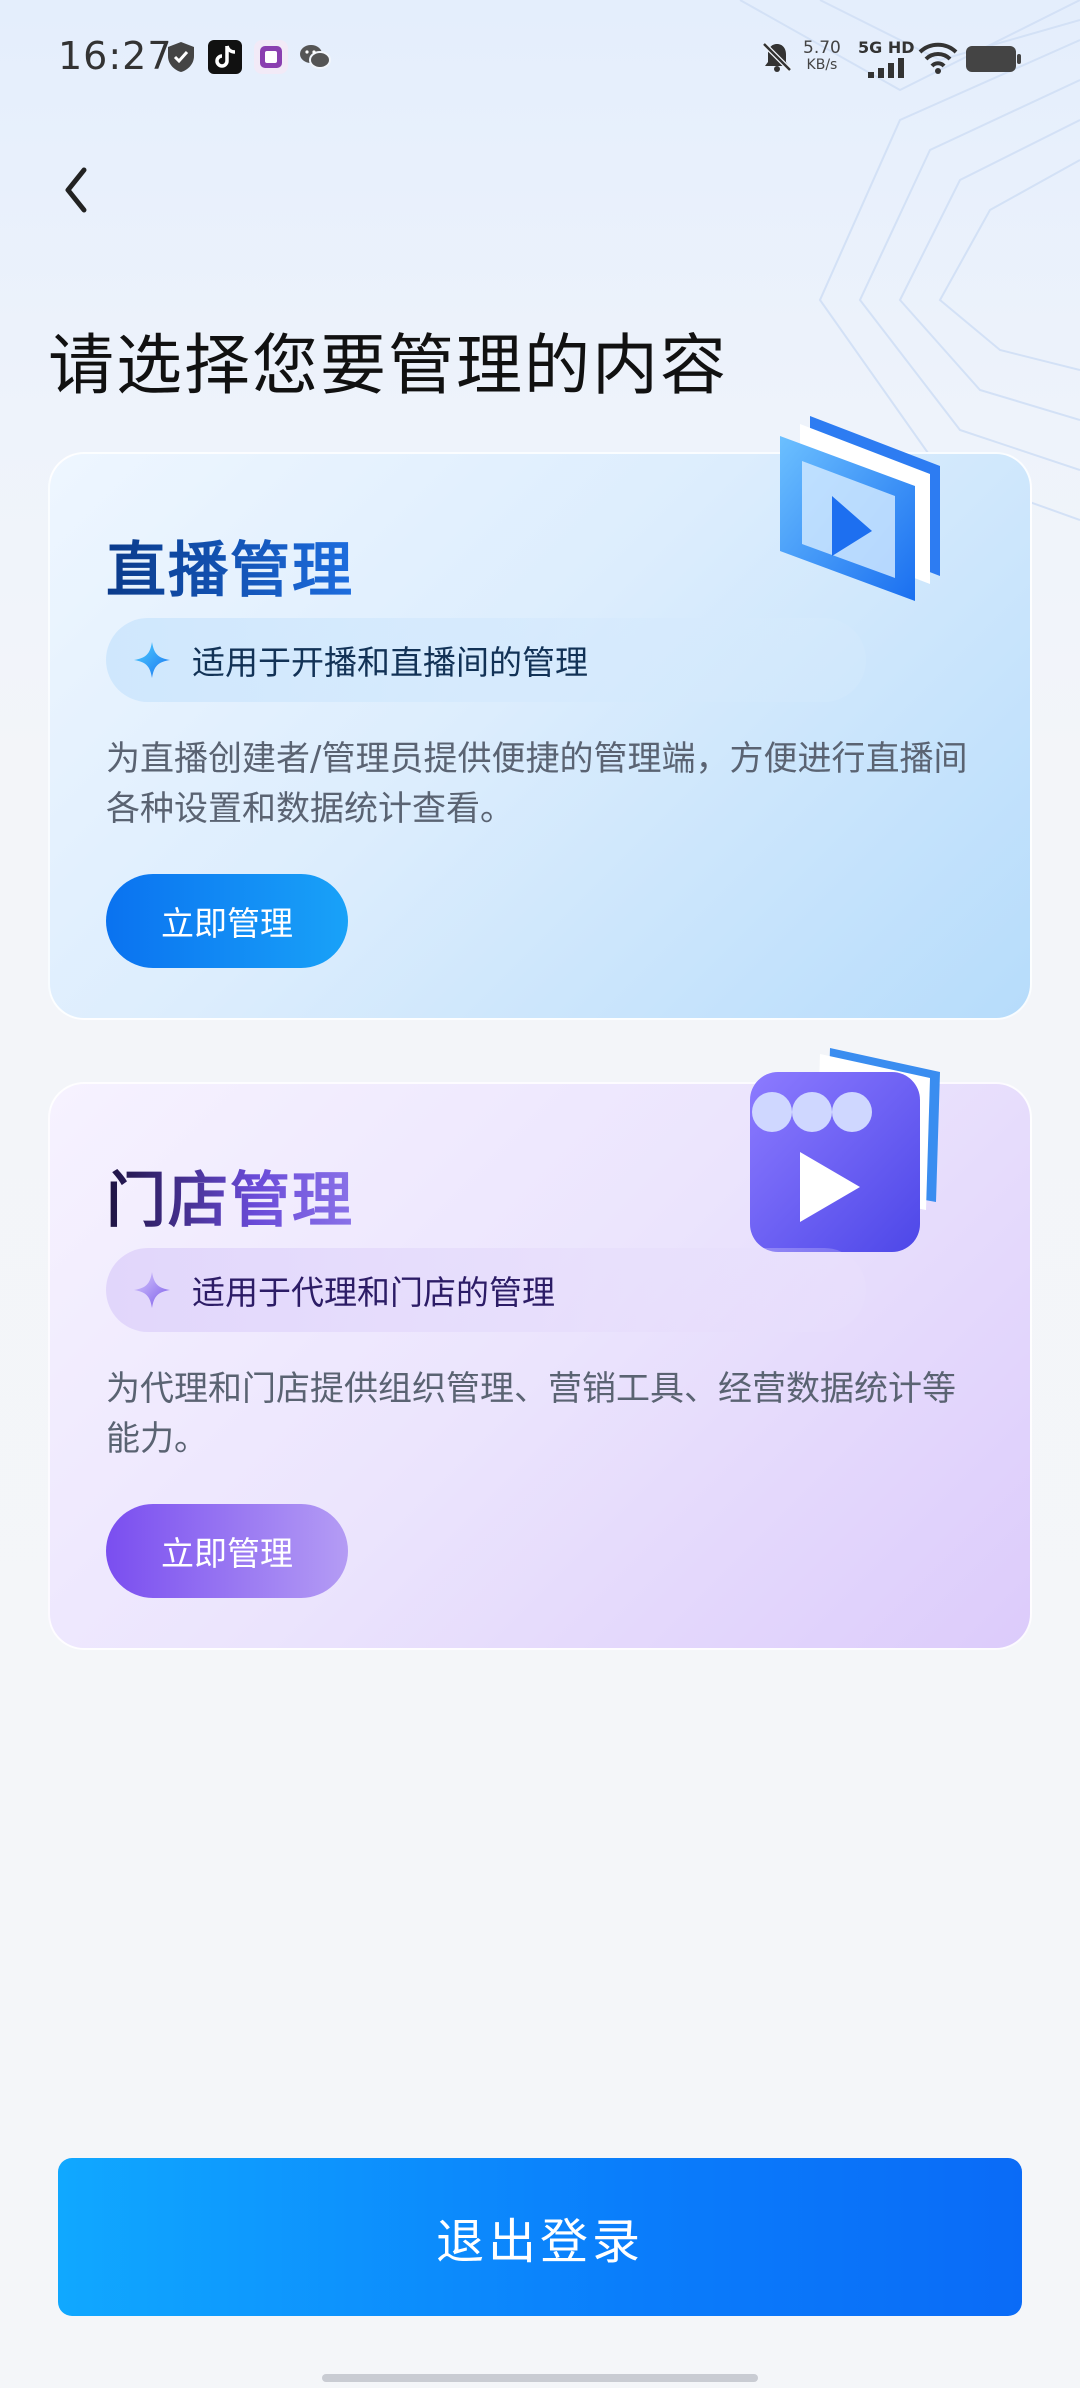 The width and height of the screenshot is (1080, 2388). What do you see at coordinates (227, 921) in the screenshot?
I see `live-manage-button: 立即管理` at bounding box center [227, 921].